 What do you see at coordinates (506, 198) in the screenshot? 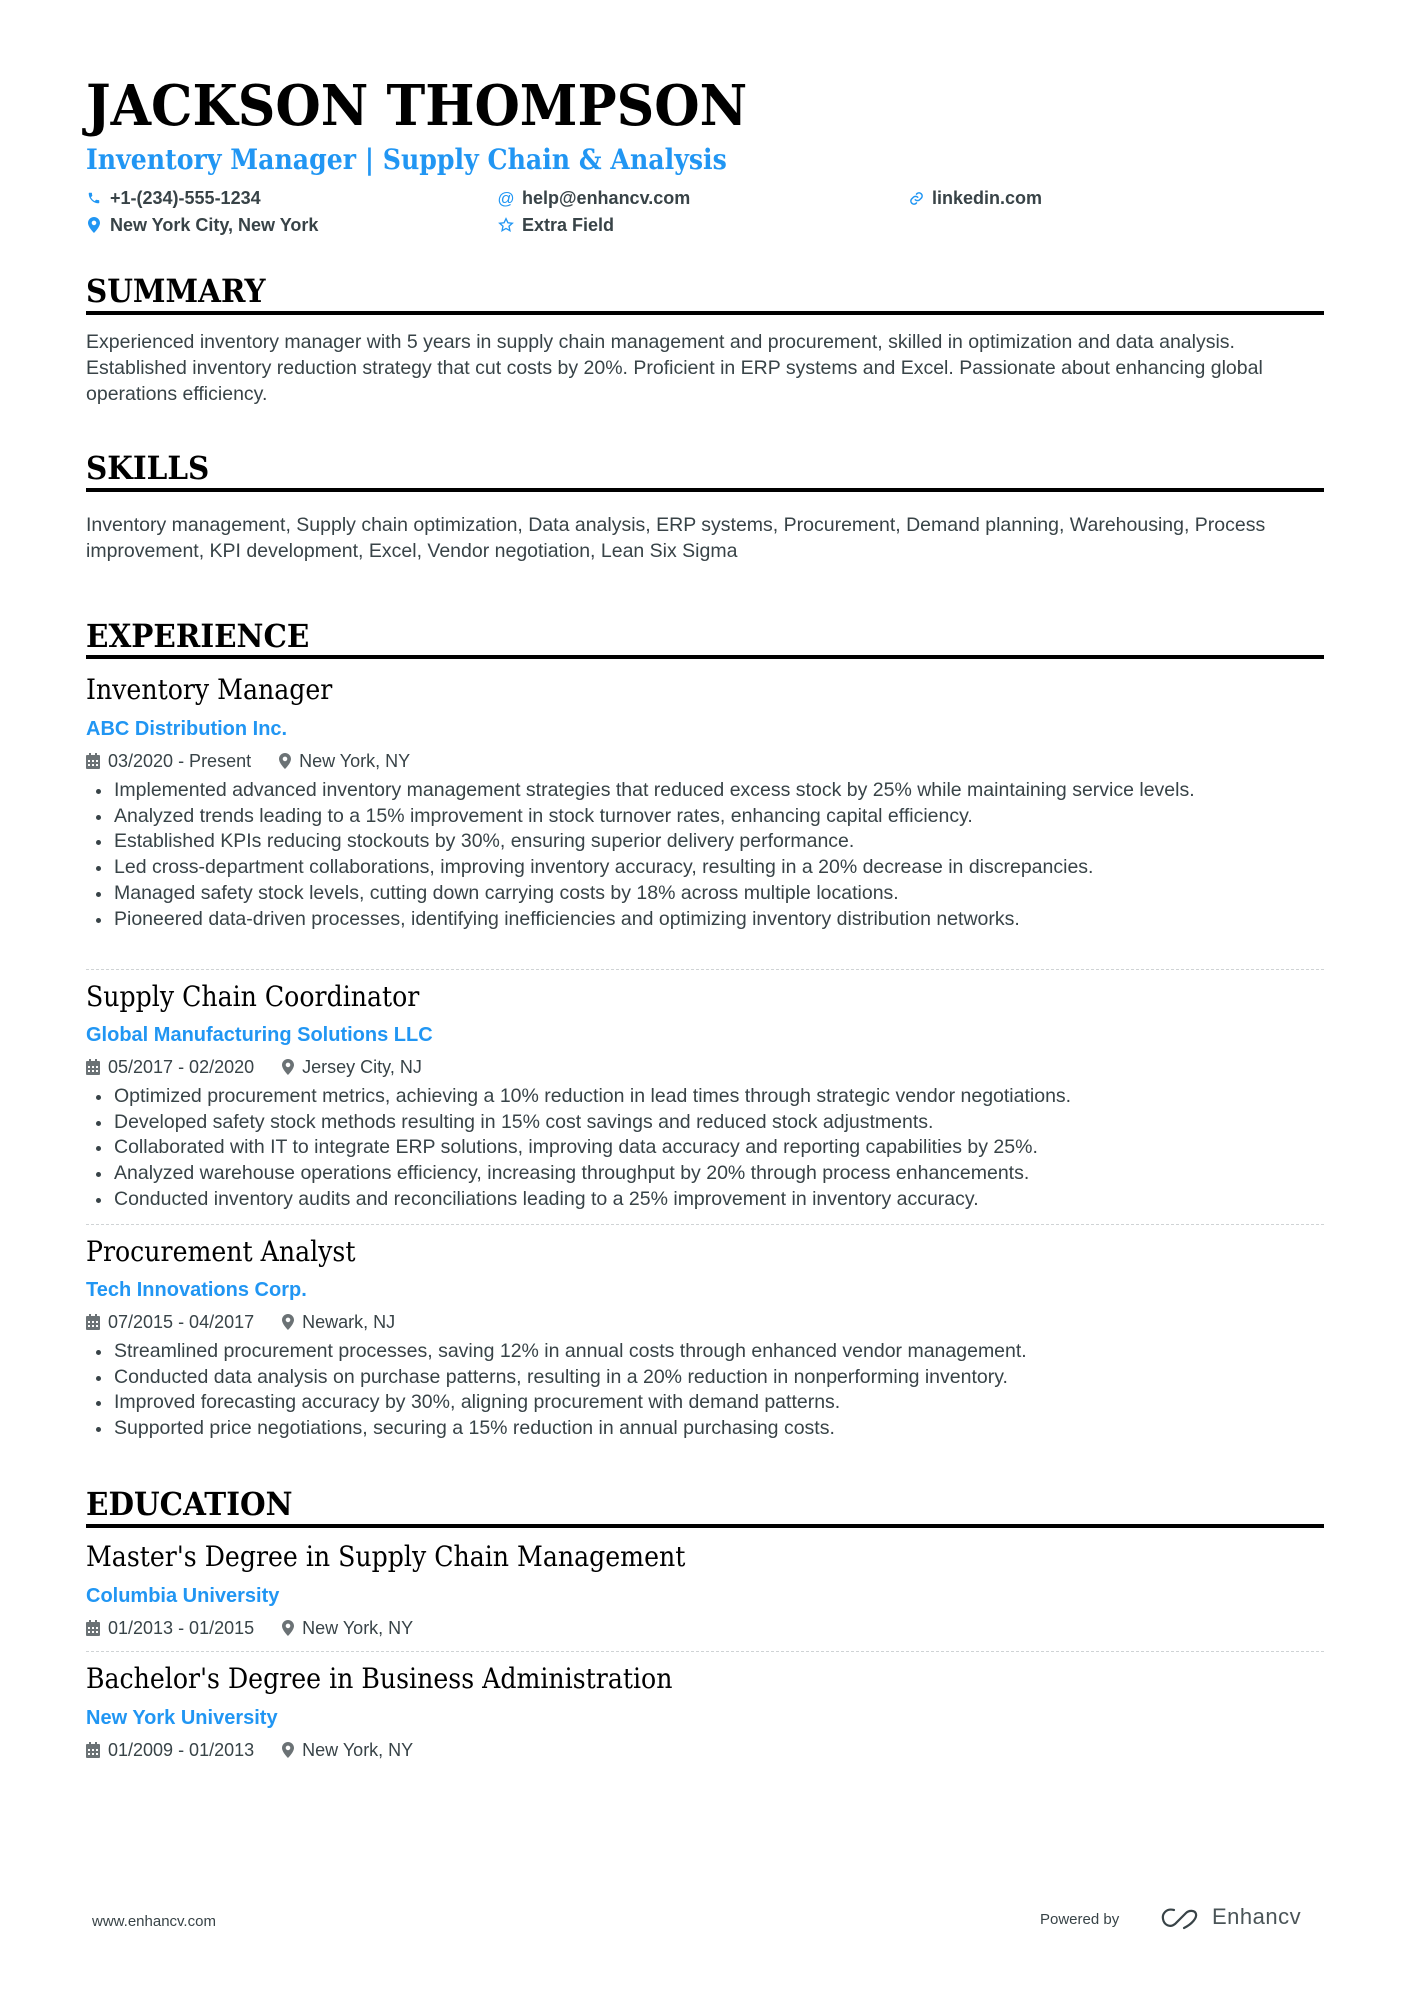
I see `at-icon: @` at bounding box center [506, 198].